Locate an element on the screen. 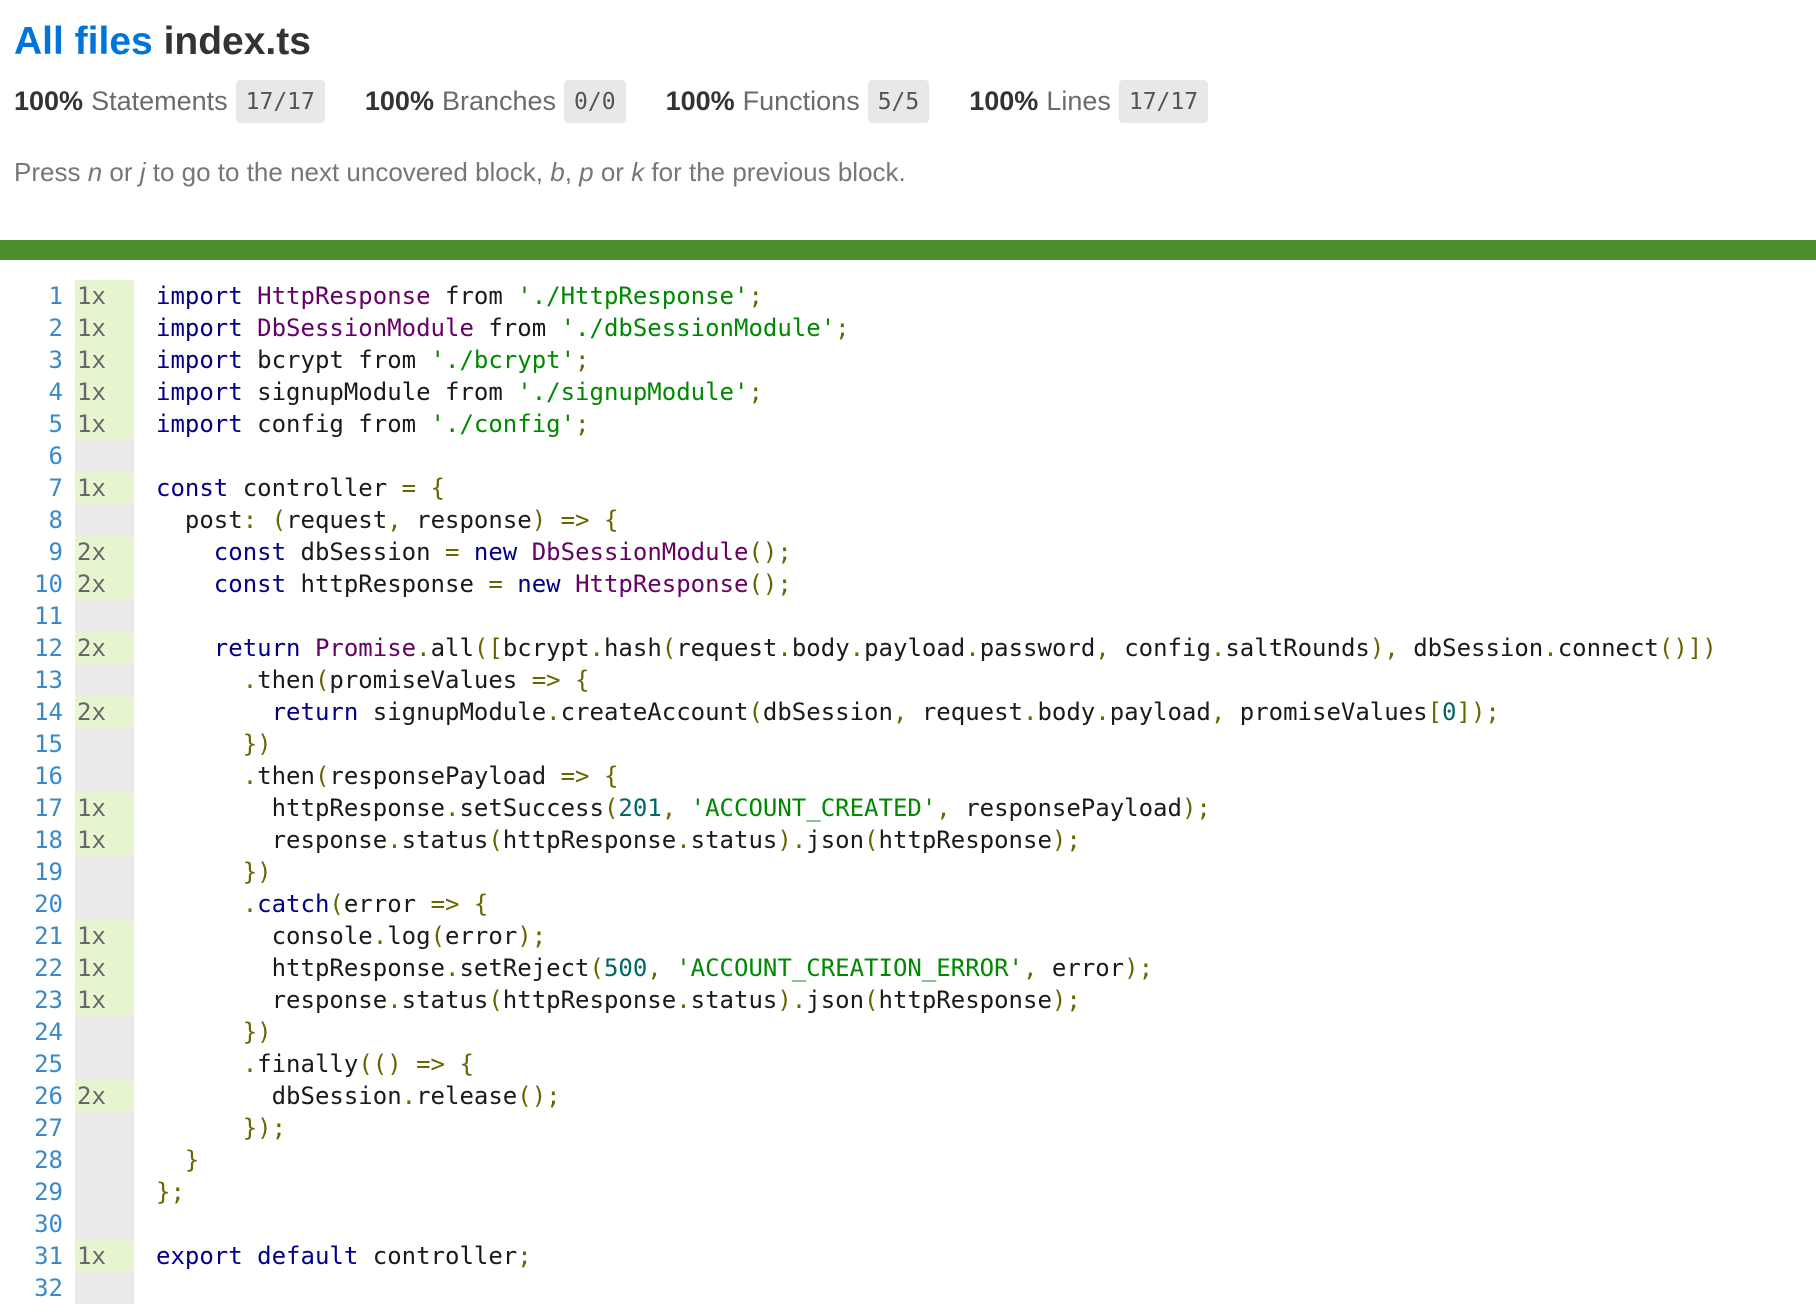 This screenshot has height=1314, width=1816. line-number: 16 is located at coordinates (32, 776).